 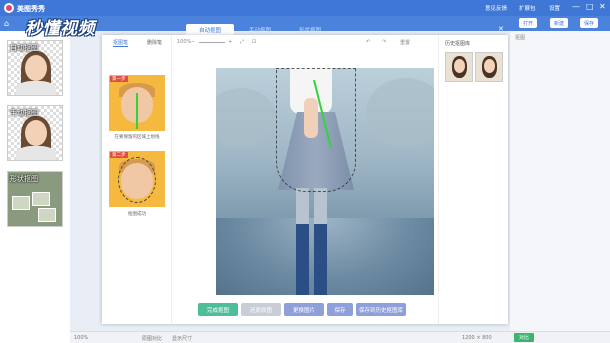 What do you see at coordinates (193, 42) in the screenshot?
I see `zoom-out-icon: −` at bounding box center [193, 42].